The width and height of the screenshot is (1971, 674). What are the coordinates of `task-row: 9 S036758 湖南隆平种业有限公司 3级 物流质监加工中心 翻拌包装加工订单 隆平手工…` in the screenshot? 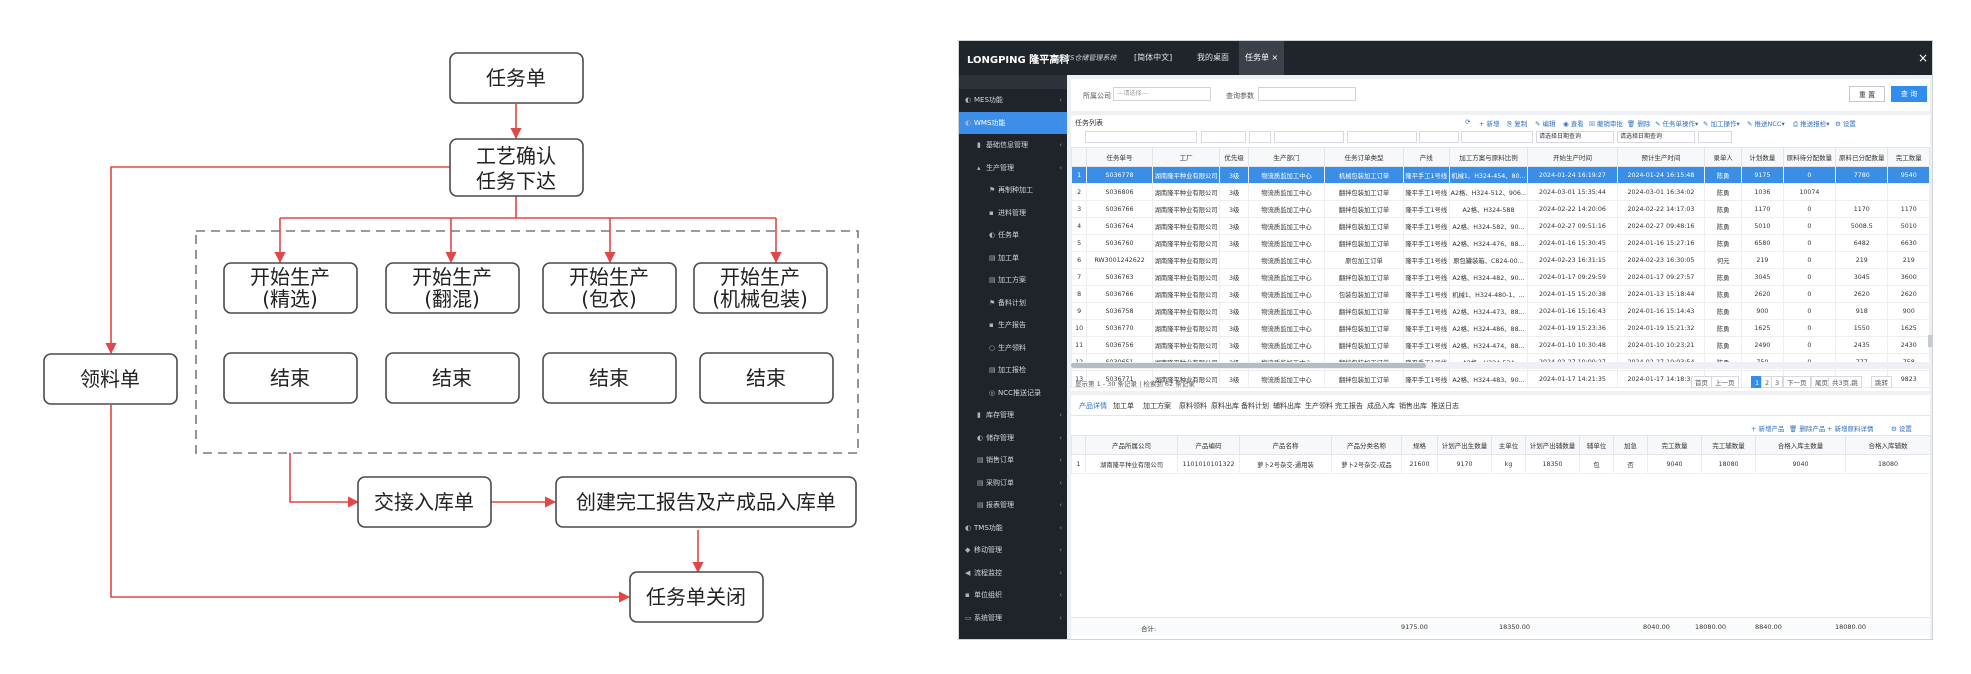 It's located at (1500, 311).